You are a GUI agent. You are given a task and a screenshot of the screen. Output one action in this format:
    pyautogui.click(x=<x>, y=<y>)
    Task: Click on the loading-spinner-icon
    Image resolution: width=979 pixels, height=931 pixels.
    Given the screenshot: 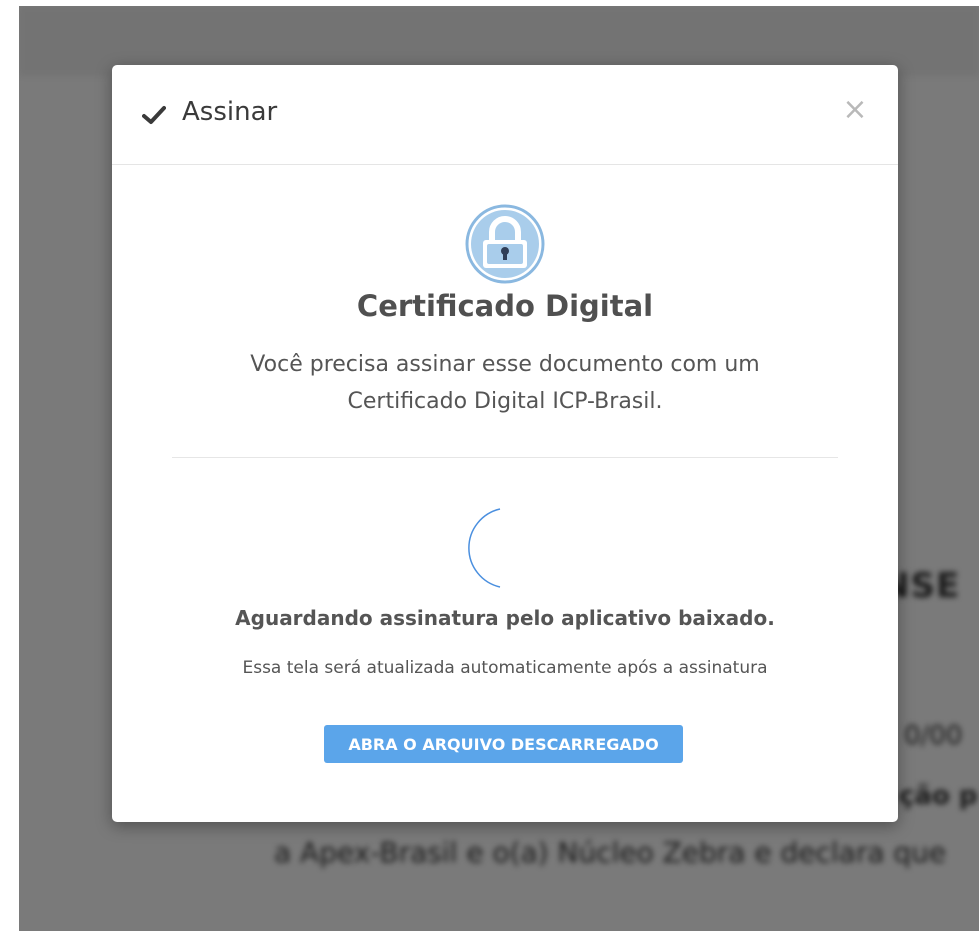 What is the action you would take?
    pyautogui.click(x=484, y=548)
    